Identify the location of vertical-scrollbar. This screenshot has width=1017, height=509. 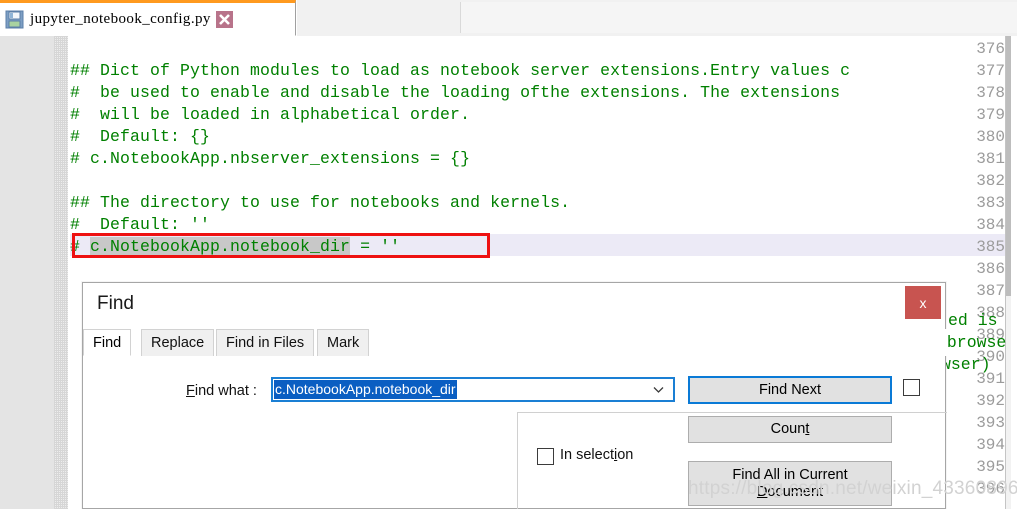
(1008, 272).